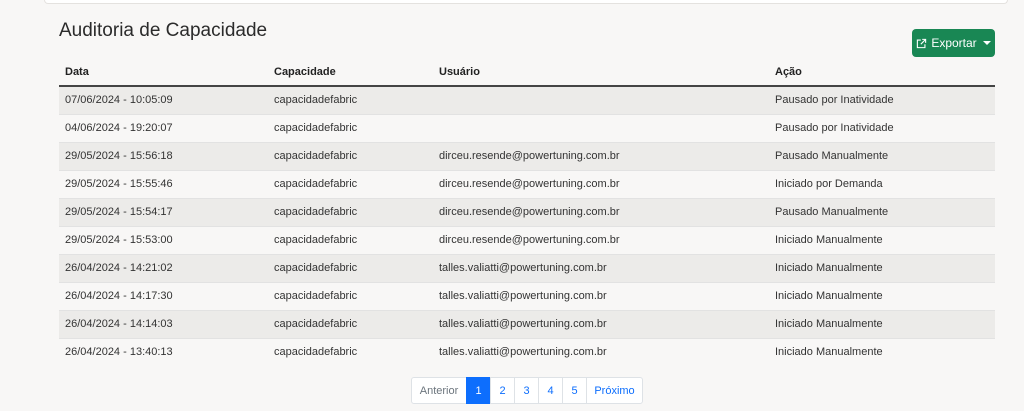 The width and height of the screenshot is (1024, 411). I want to click on pagination-page-4: 4, so click(550, 390).